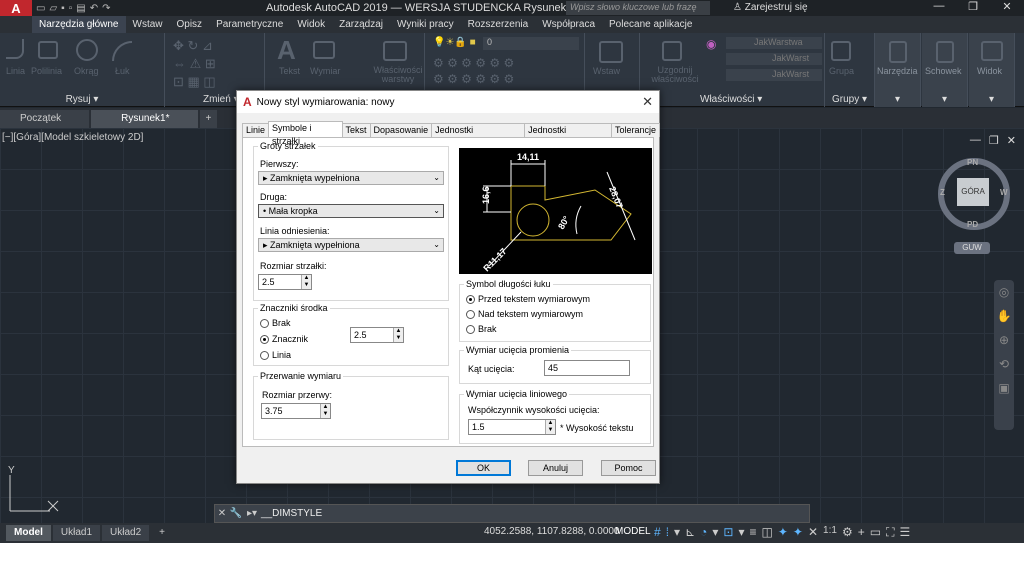 The width and height of the screenshot is (1024, 574). Describe the element at coordinates (1004, 192) in the screenshot. I see `compass-east: W` at that location.